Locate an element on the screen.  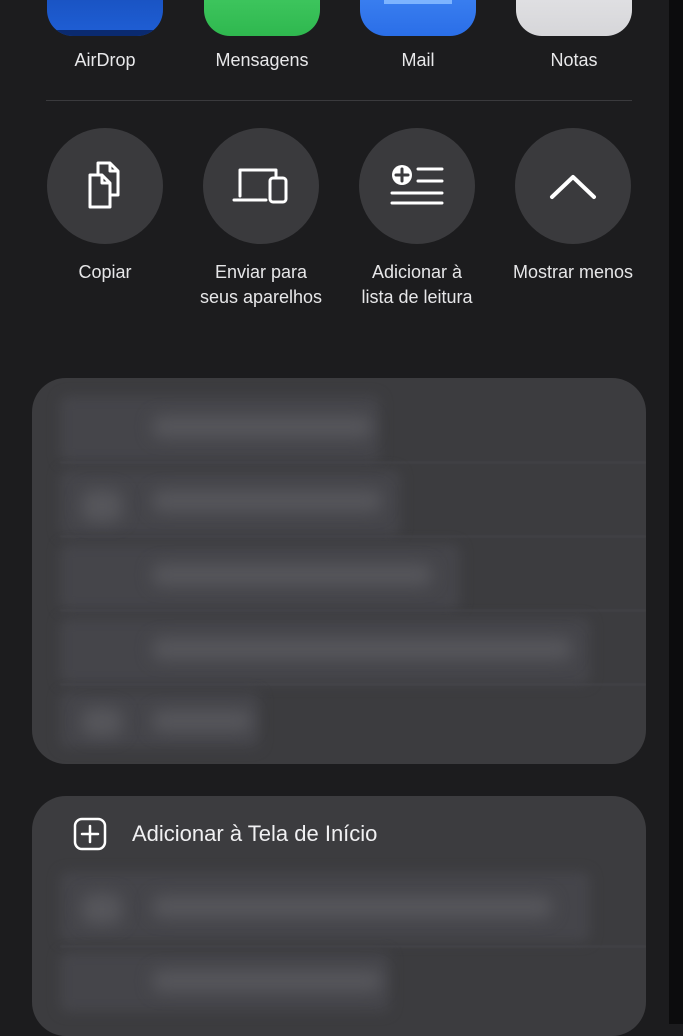
airdrop-icon is located at coordinates (105, 18).